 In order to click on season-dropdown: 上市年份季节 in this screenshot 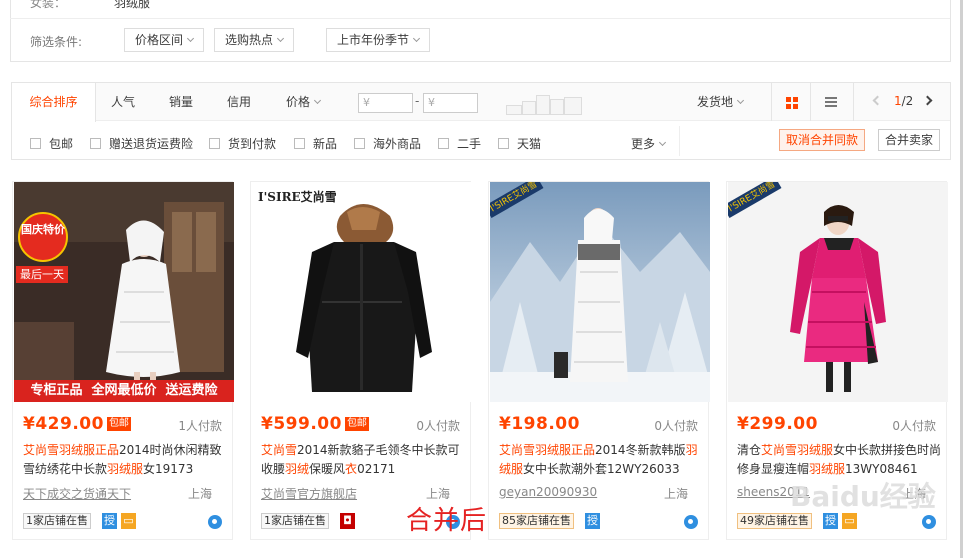, I will do `click(378, 40)`.